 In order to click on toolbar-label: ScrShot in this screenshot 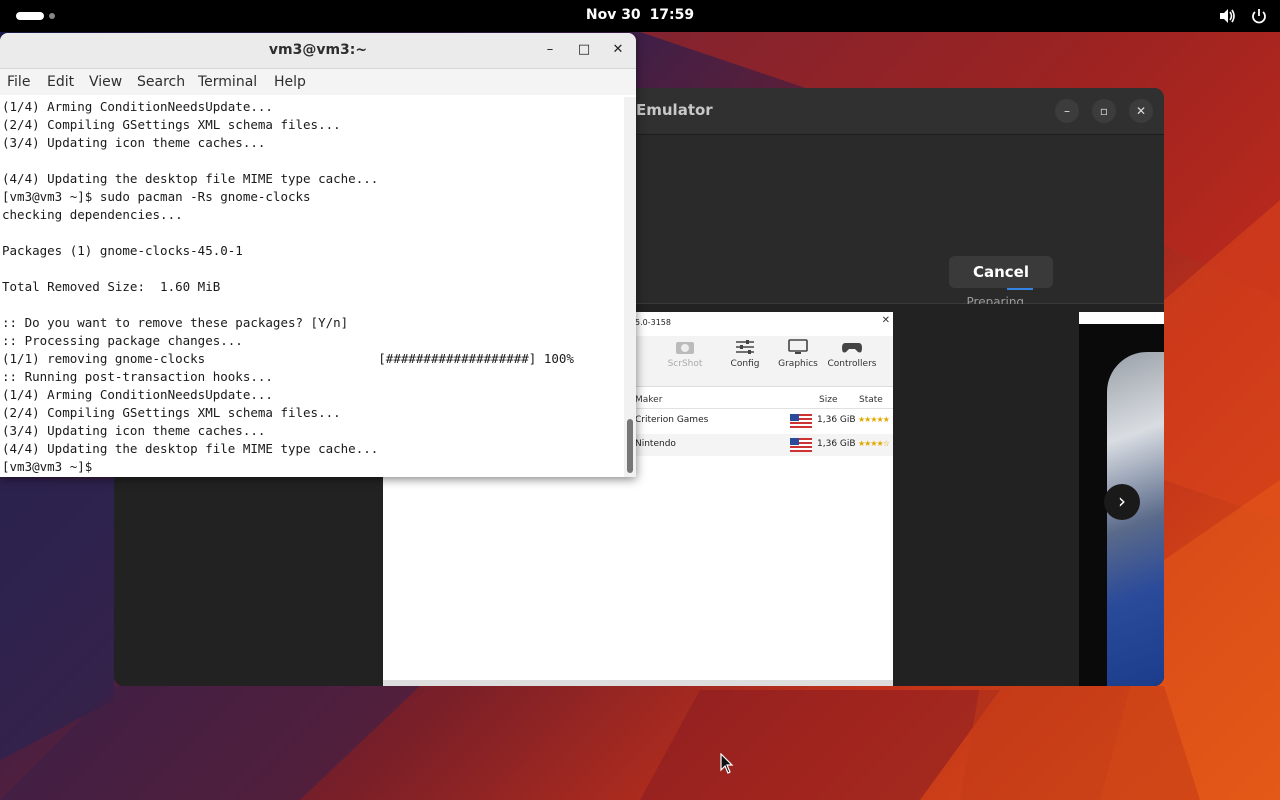, I will do `click(685, 364)`.